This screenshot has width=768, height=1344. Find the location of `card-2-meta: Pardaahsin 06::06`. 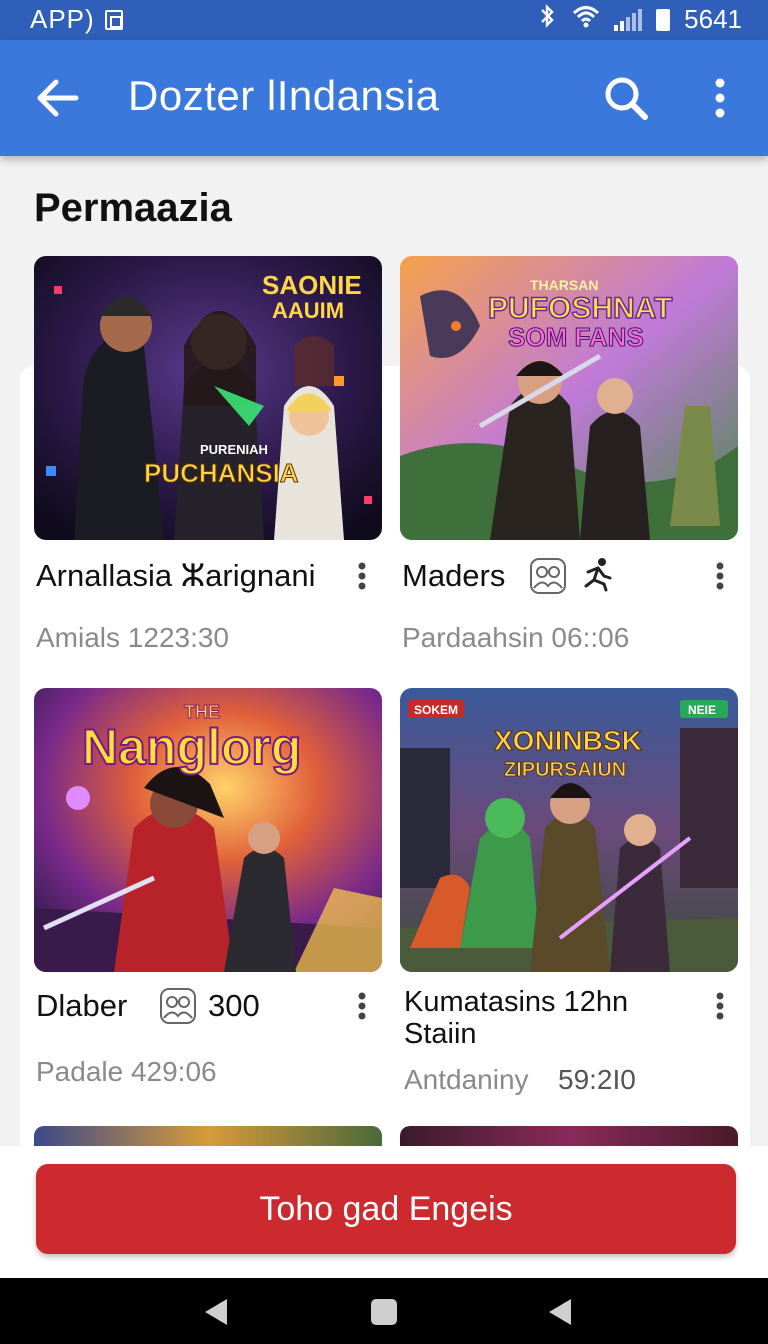

card-2-meta: Pardaahsin 06::06 is located at coordinates (516, 637).